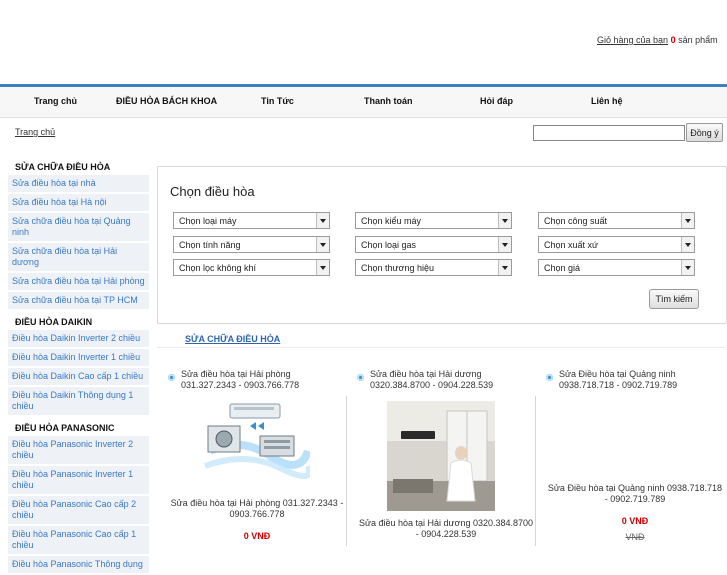  Describe the element at coordinates (576, 221) in the screenshot. I see `select-value: Chọn công suất` at that location.